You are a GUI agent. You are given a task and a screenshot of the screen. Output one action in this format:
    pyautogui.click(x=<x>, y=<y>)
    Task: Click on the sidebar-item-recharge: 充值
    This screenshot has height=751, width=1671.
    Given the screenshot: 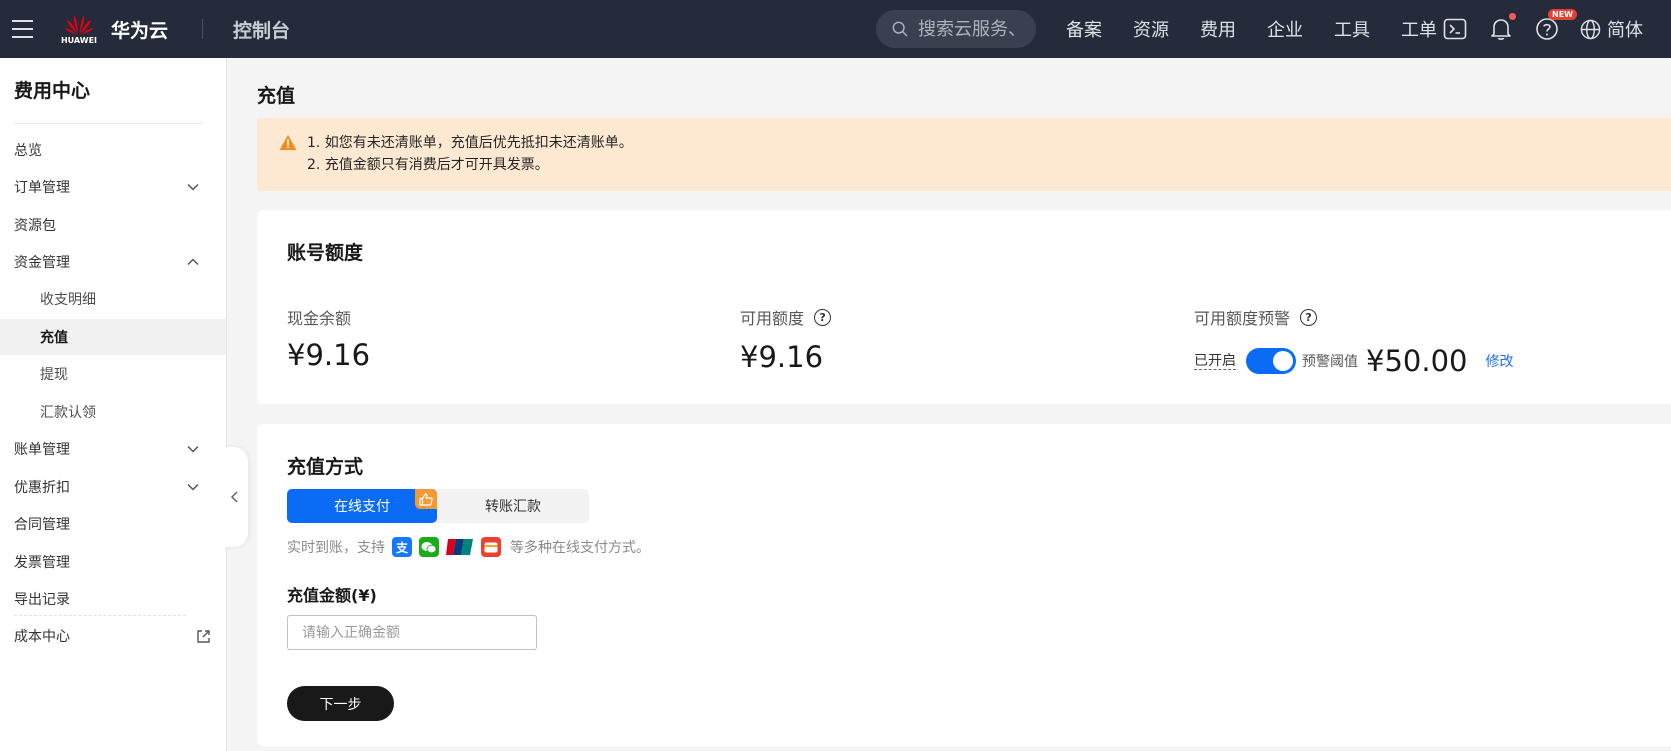 What is the action you would take?
    pyautogui.click(x=113, y=337)
    